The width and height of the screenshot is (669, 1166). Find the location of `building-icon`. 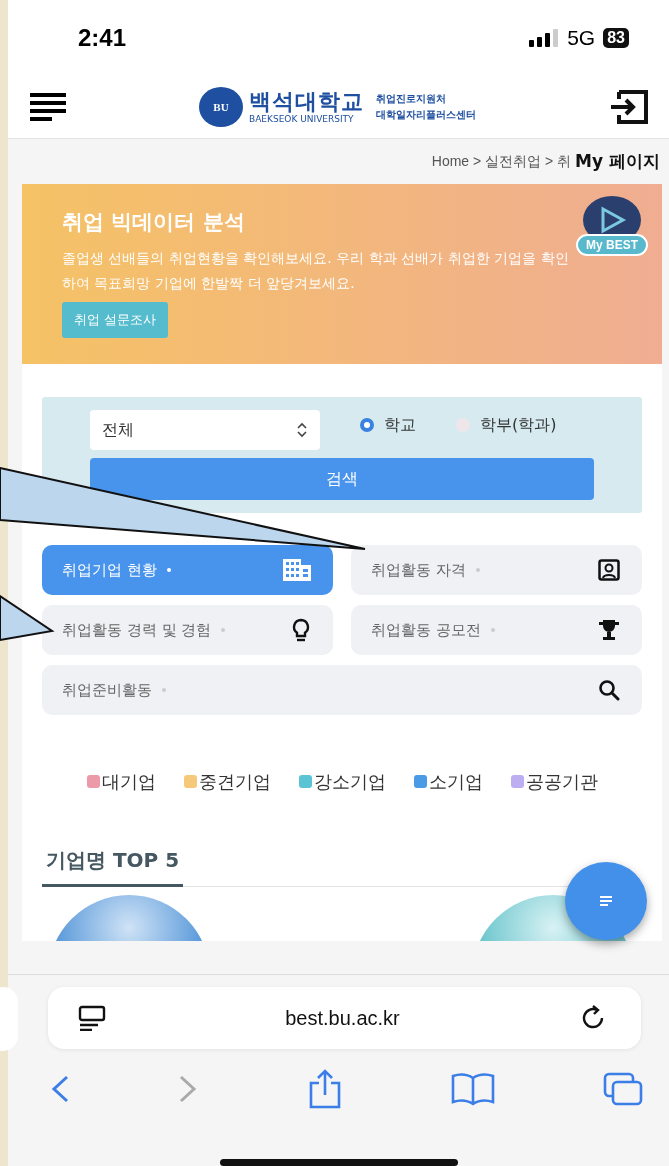

building-icon is located at coordinates (297, 570).